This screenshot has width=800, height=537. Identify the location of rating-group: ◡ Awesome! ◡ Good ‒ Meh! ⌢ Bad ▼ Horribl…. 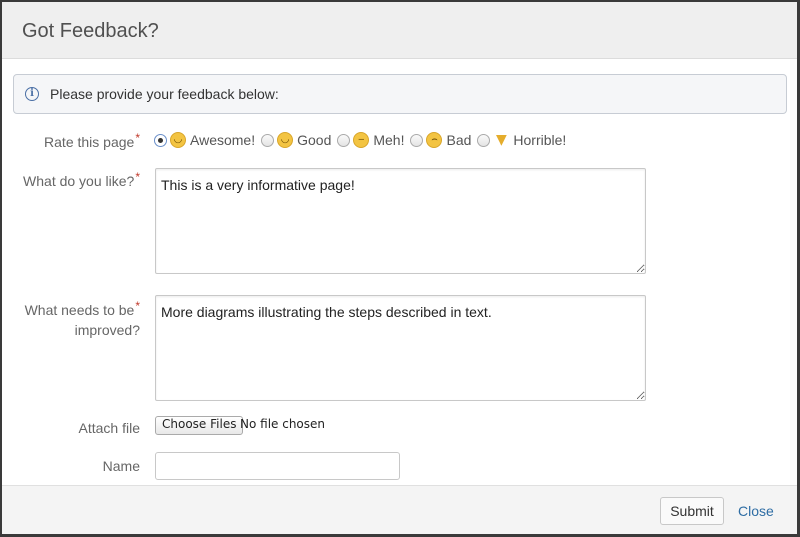
(363, 140).